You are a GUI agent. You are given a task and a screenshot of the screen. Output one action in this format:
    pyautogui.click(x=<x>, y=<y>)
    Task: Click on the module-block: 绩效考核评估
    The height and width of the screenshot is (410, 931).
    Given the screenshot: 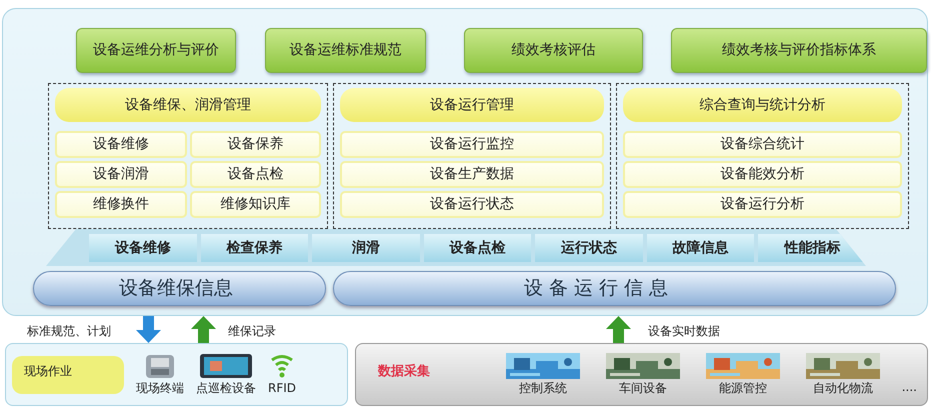 What is the action you would take?
    pyautogui.click(x=554, y=50)
    